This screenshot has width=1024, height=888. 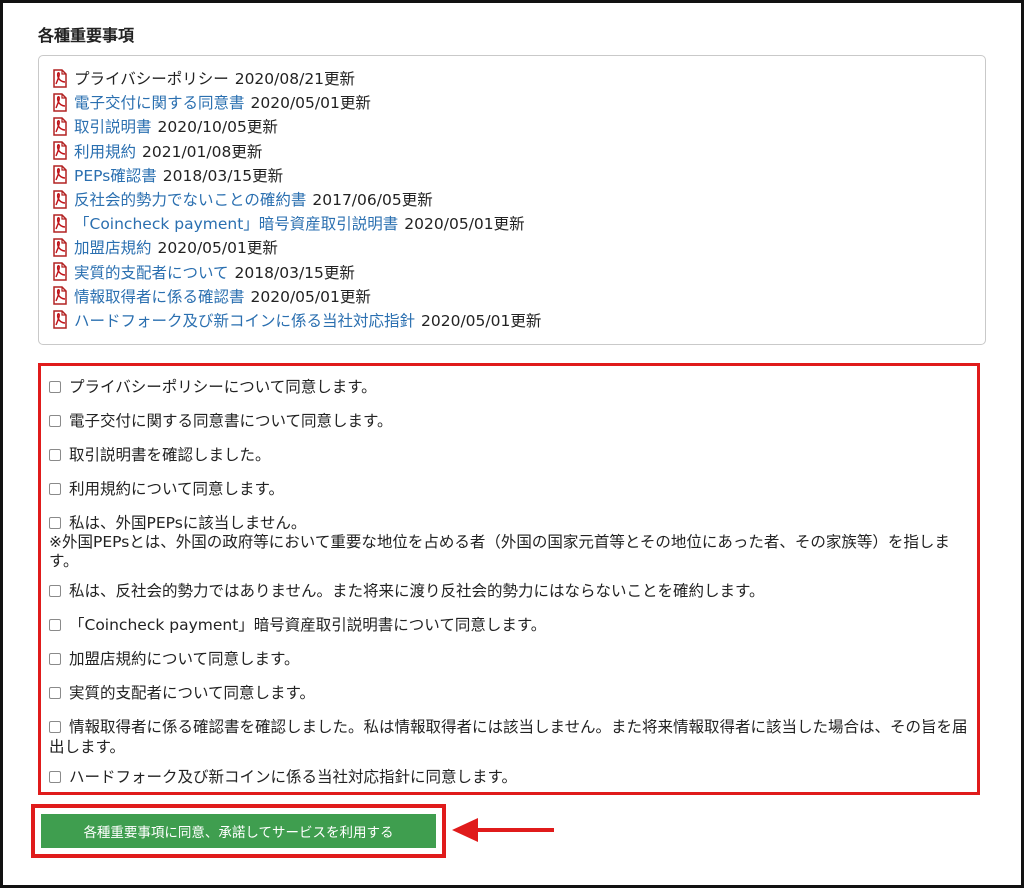 I want to click on document-row: 加盟店規約 2020/05/01更新, so click(x=518, y=247).